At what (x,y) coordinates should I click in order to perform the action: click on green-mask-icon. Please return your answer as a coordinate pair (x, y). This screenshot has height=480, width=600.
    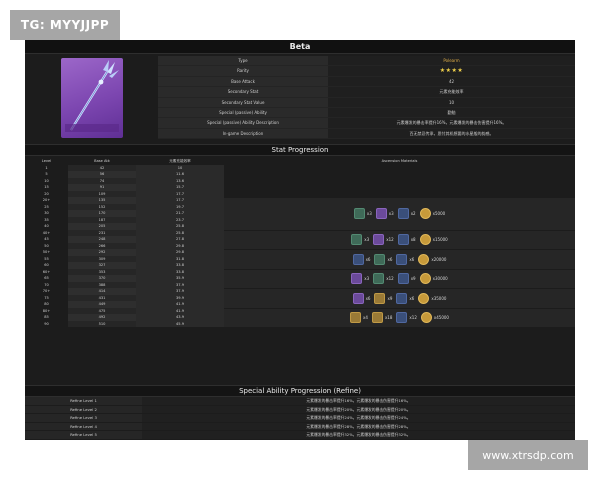
    Looking at the image, I should click on (379, 279).